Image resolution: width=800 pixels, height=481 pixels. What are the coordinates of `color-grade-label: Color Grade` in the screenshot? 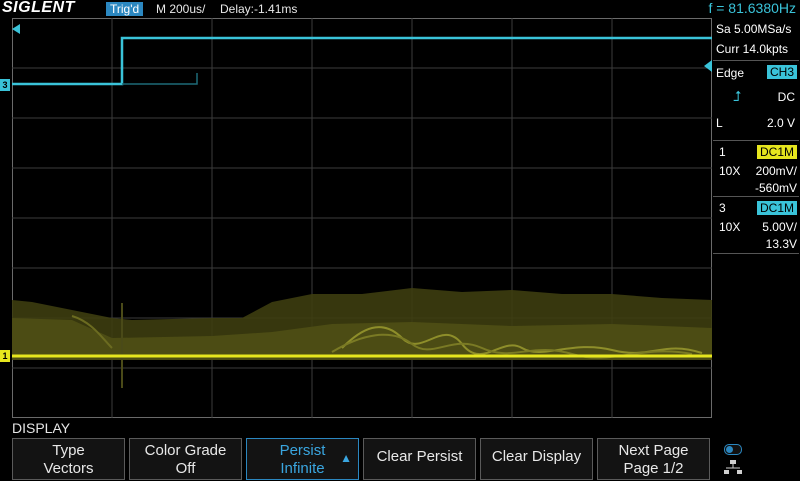 It's located at (185, 450).